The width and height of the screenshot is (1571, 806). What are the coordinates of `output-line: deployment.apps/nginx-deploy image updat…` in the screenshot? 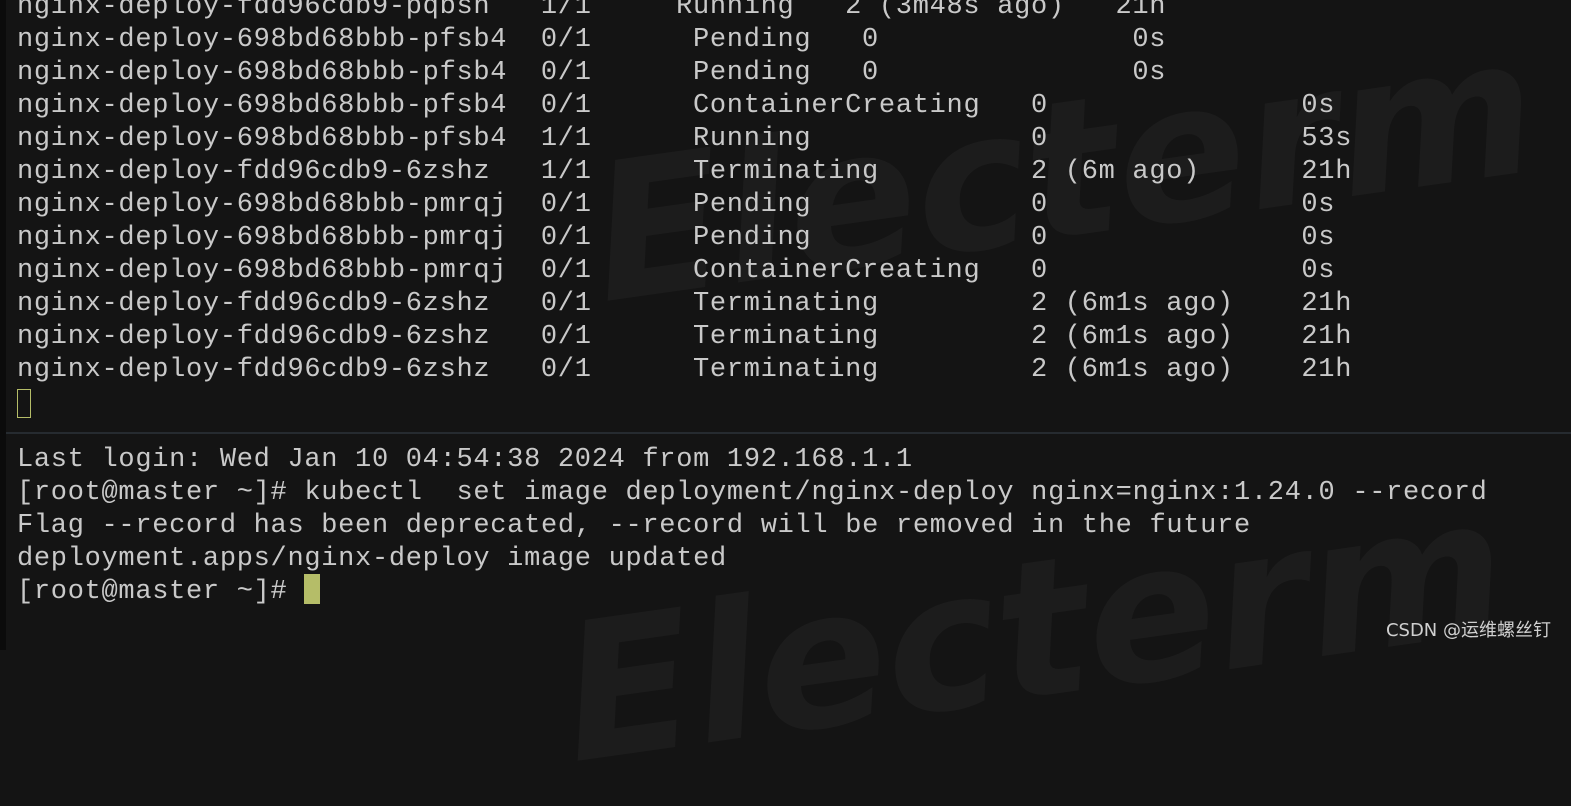 It's located at (372, 559).